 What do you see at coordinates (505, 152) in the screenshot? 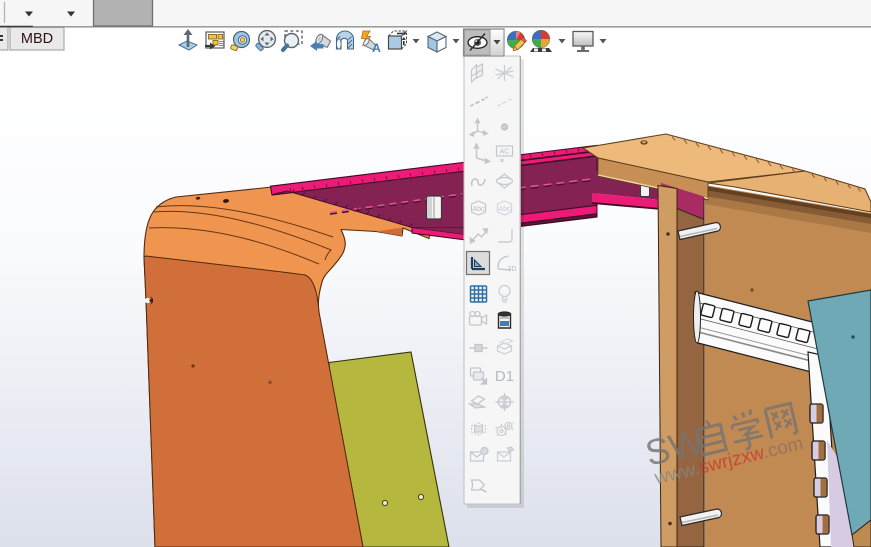
I see `svg-text: AC` at bounding box center [505, 152].